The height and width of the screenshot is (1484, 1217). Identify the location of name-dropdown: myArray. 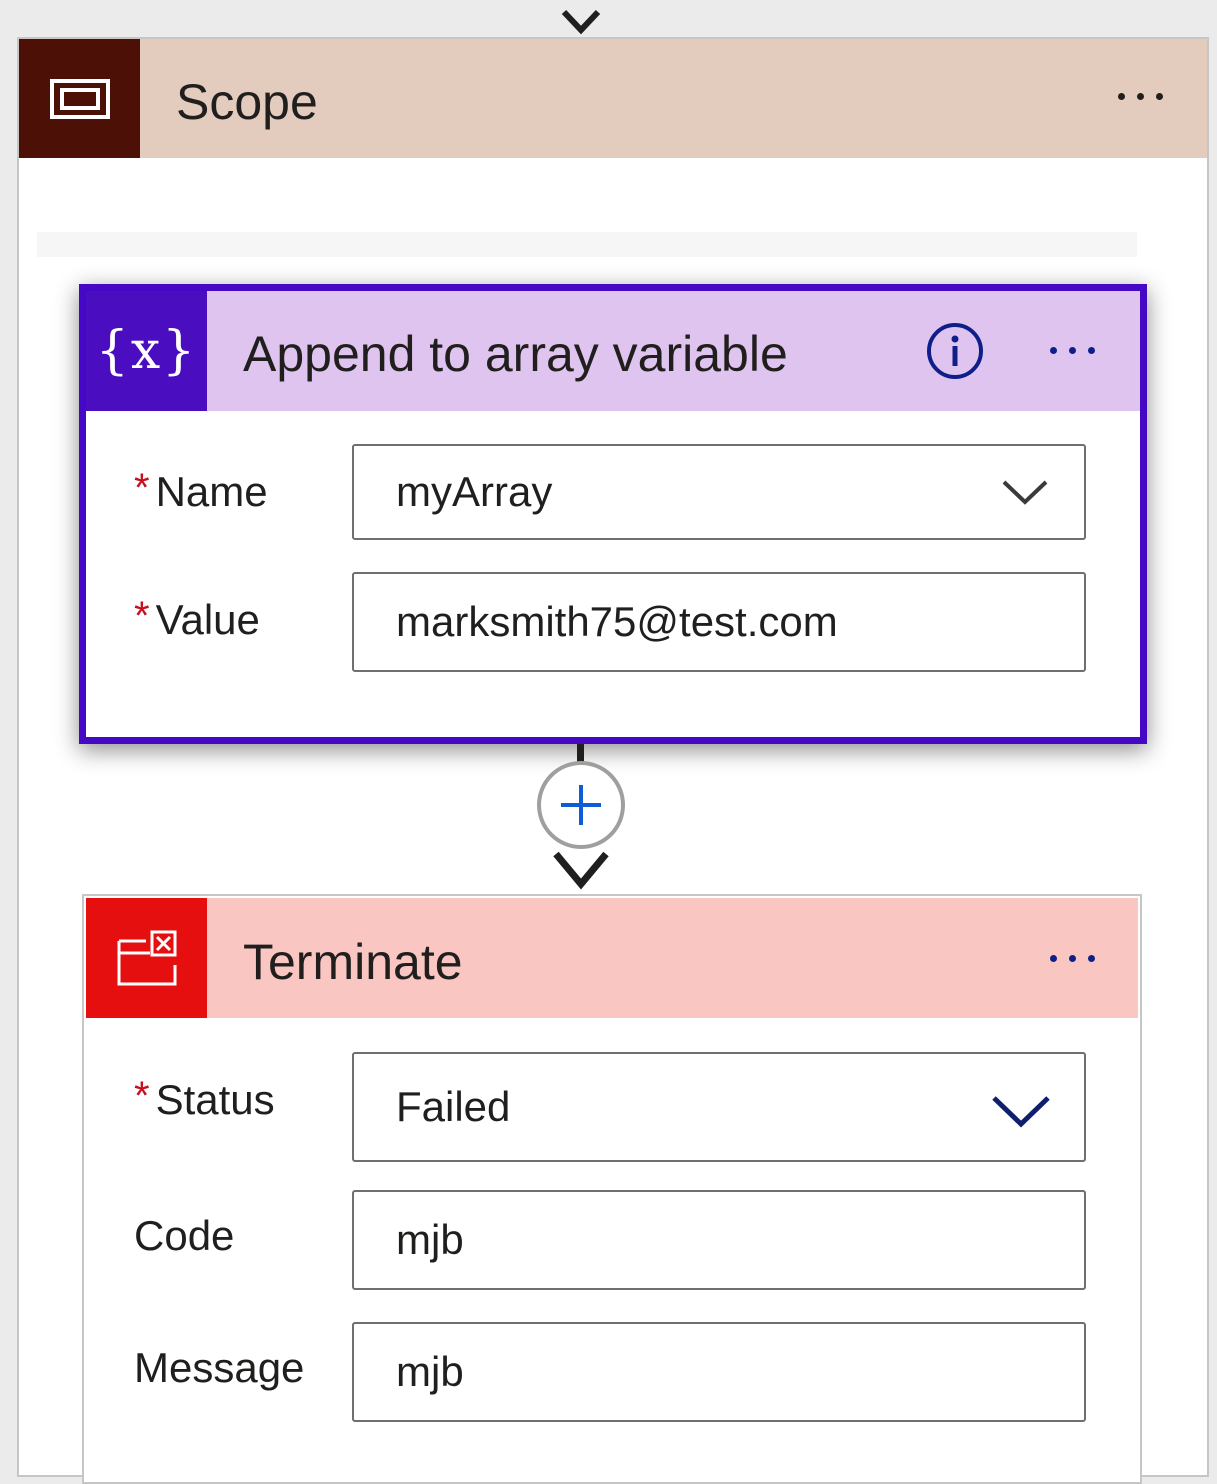
(719, 492).